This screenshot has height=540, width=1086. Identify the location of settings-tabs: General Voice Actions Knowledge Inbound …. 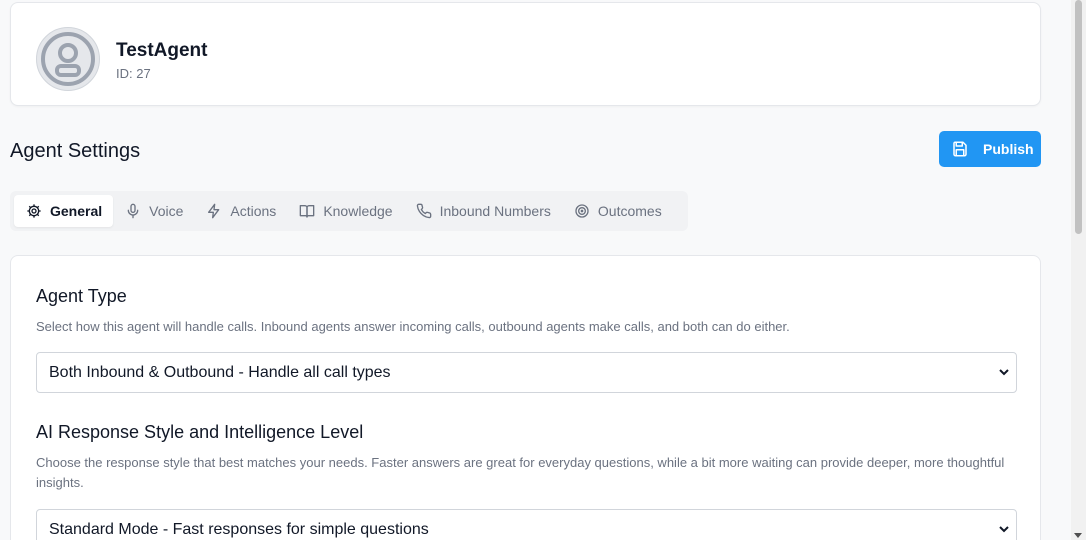
(349, 211).